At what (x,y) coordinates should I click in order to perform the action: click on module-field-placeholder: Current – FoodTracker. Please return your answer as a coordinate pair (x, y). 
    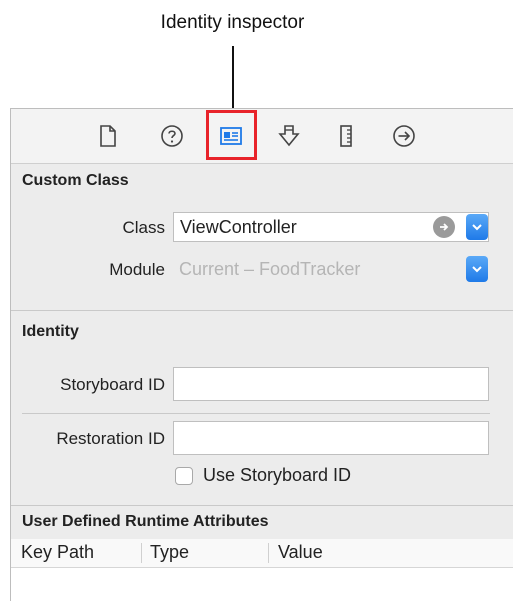
    Looking at the image, I should click on (270, 268).